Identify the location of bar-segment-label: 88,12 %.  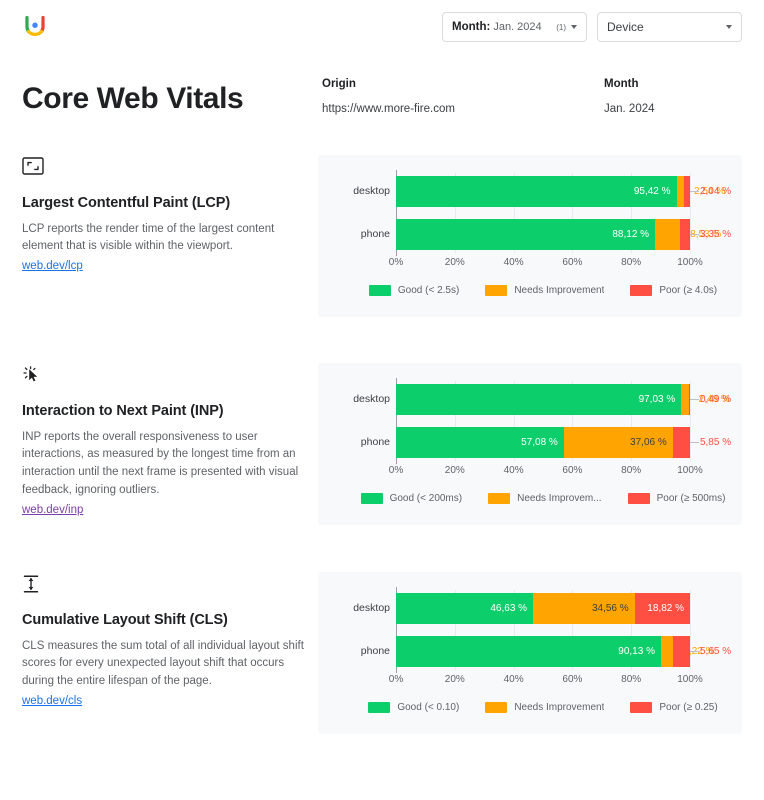
(631, 234).